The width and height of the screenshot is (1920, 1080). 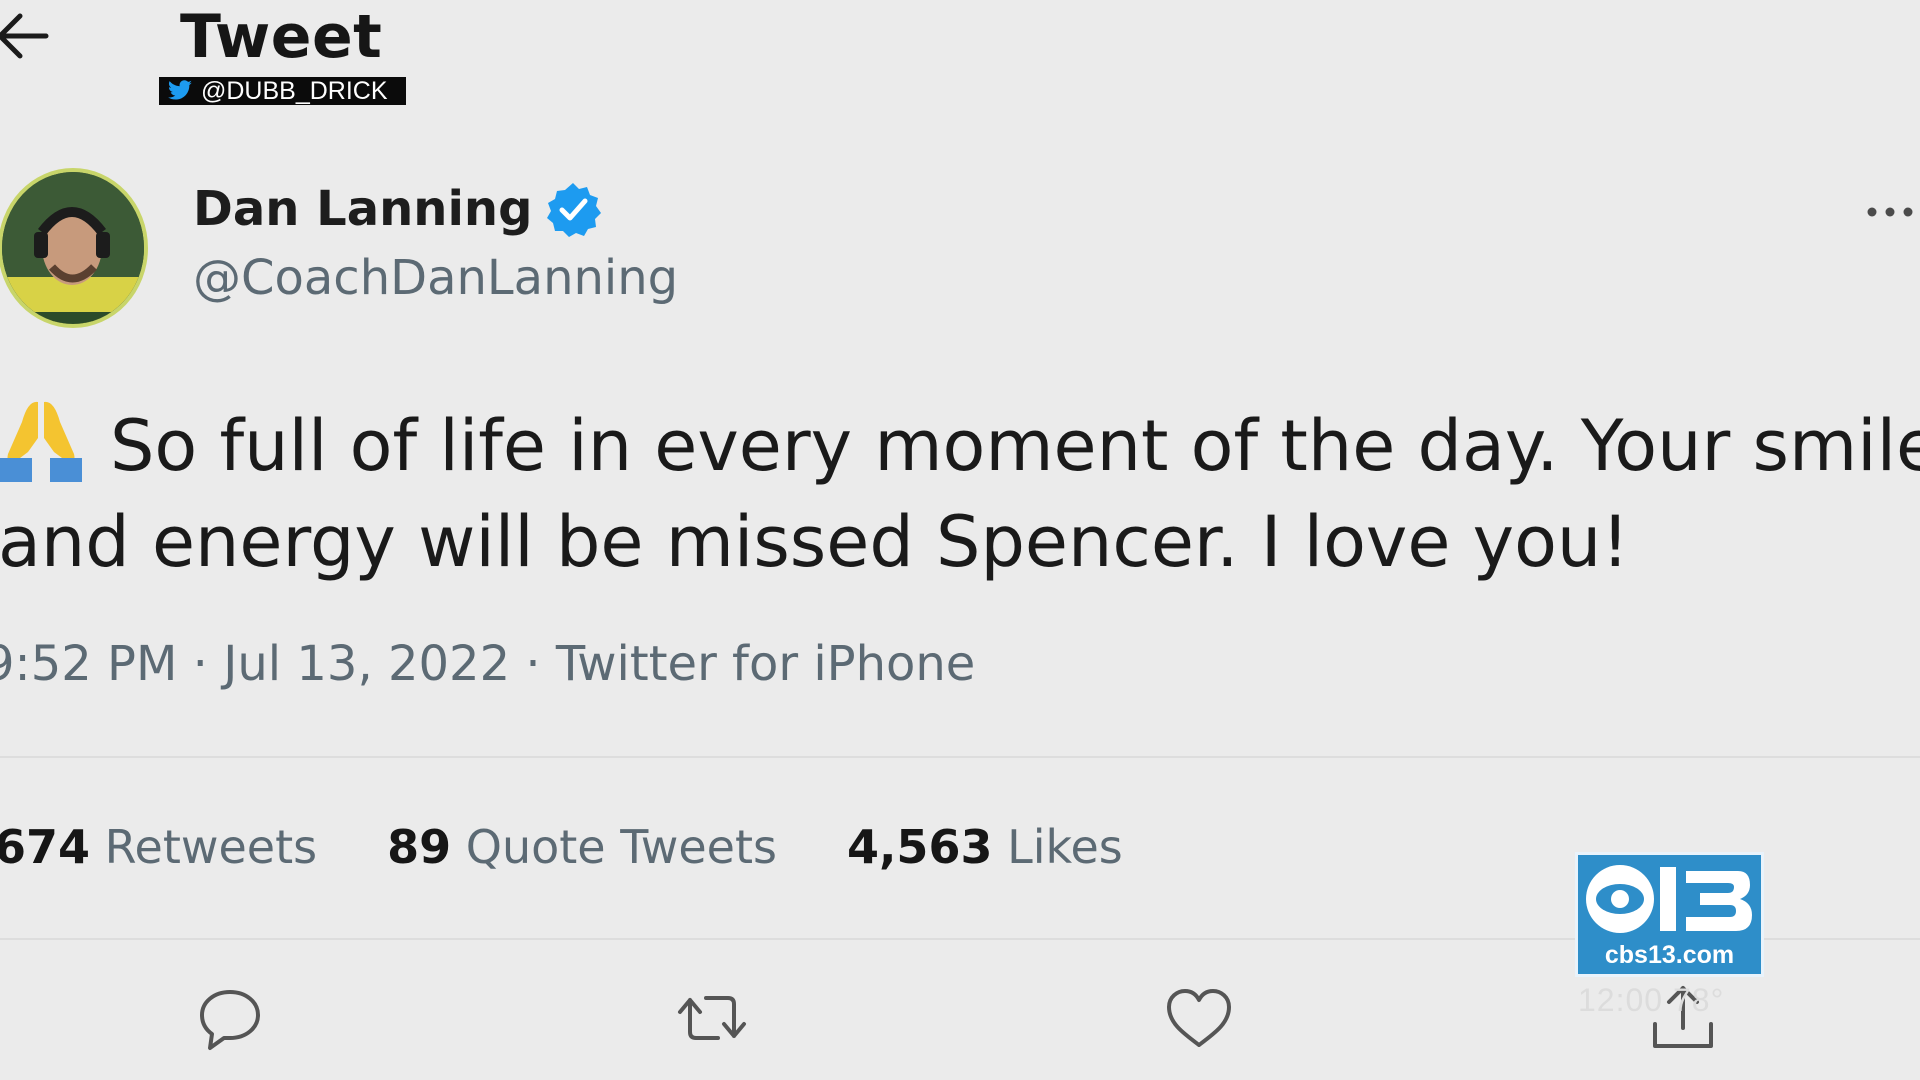 I want to click on credit-handle: @DUBB_DRICK, so click(x=294, y=90).